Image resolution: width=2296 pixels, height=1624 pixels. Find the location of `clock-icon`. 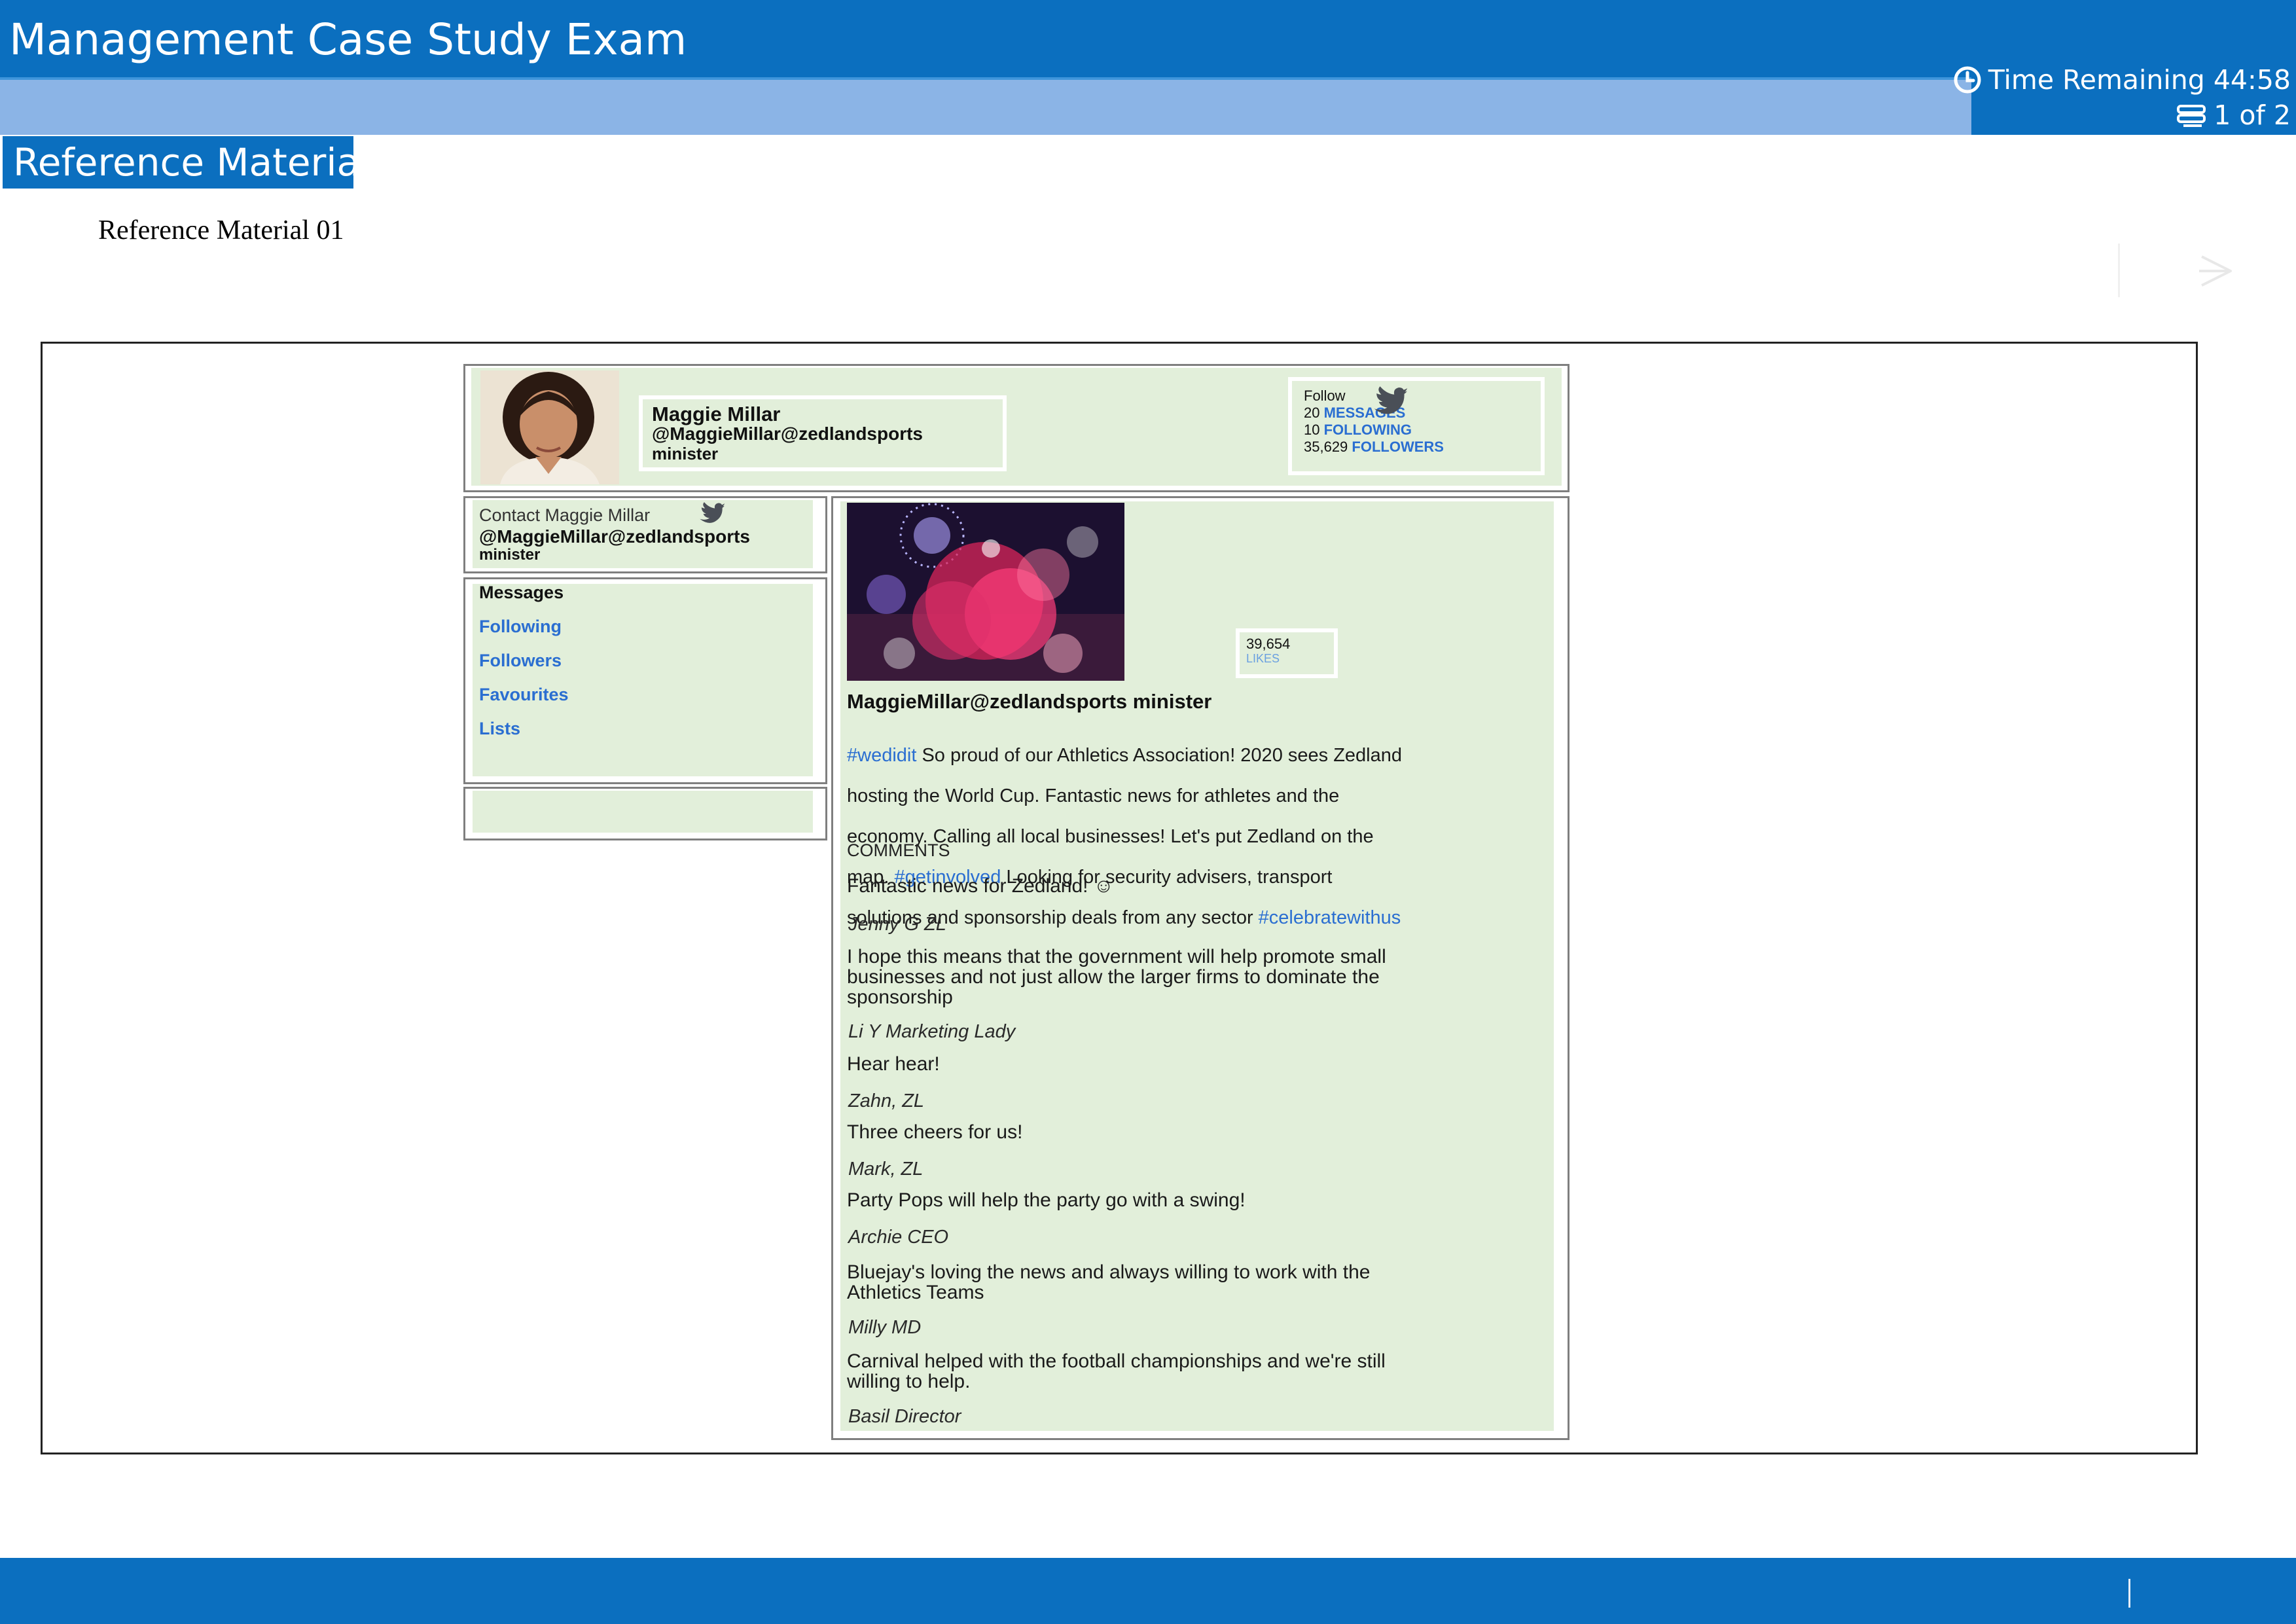

clock-icon is located at coordinates (1968, 80).